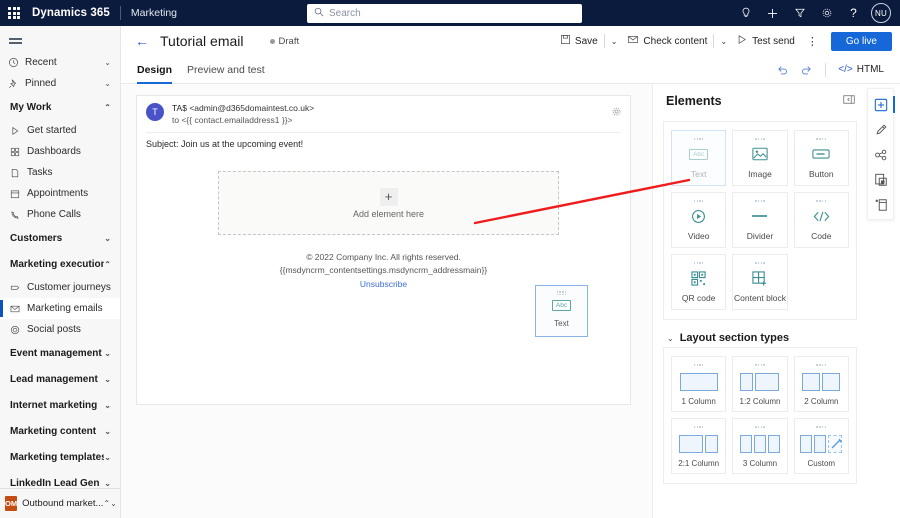  I want to click on sidebar-item-get-started: Get started, so click(60, 130).